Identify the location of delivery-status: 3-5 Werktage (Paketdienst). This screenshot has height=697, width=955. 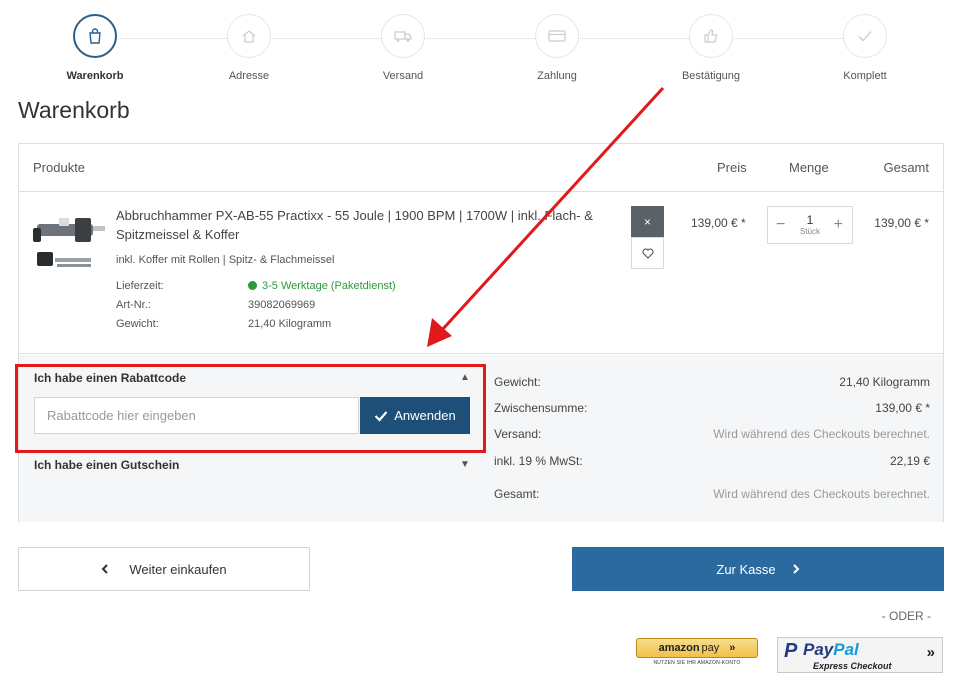
(322, 286).